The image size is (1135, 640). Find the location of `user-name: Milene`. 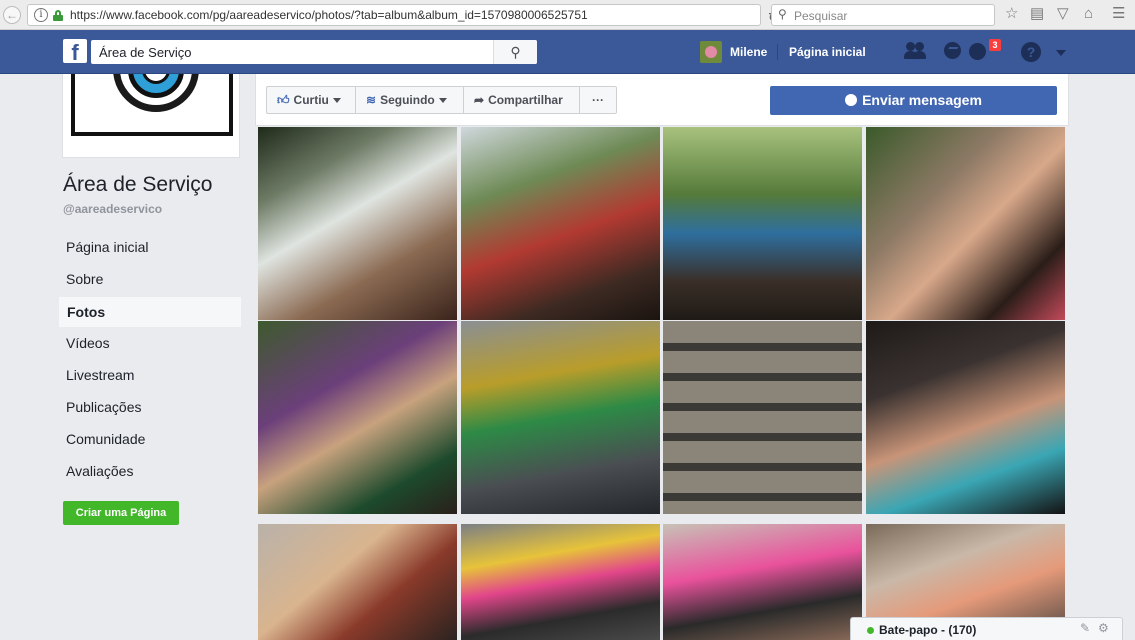

user-name: Milene is located at coordinates (748, 52).